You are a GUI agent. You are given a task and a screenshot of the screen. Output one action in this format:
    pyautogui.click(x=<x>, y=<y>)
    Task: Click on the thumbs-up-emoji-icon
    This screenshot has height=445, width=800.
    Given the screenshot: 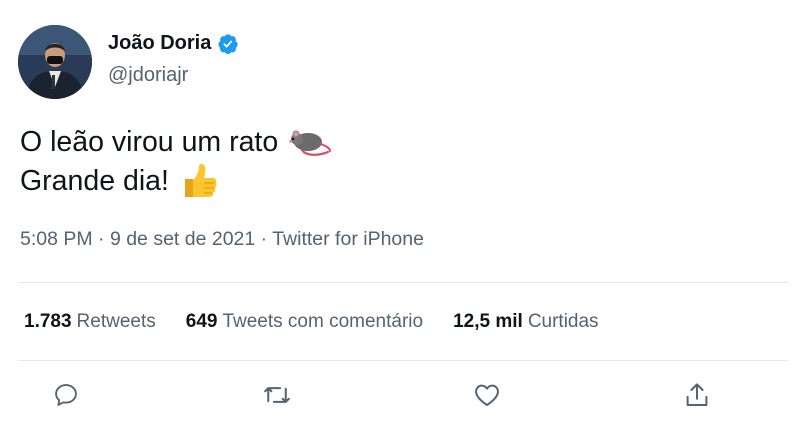 What is the action you would take?
    pyautogui.click(x=200, y=180)
    